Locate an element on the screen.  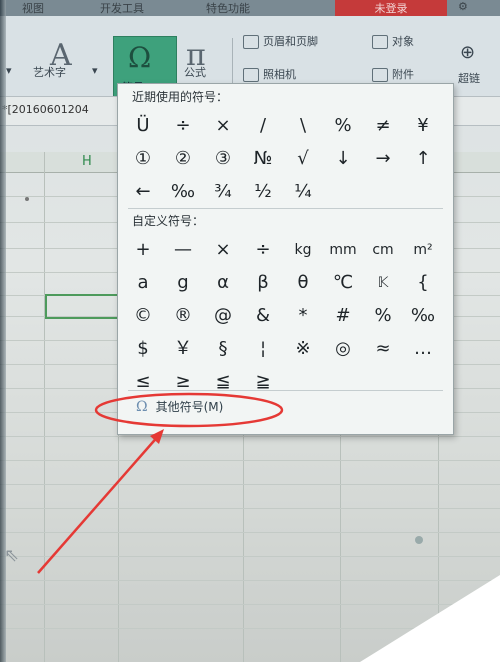
wordart-button: 艺术字 is located at coordinates (49, 72).